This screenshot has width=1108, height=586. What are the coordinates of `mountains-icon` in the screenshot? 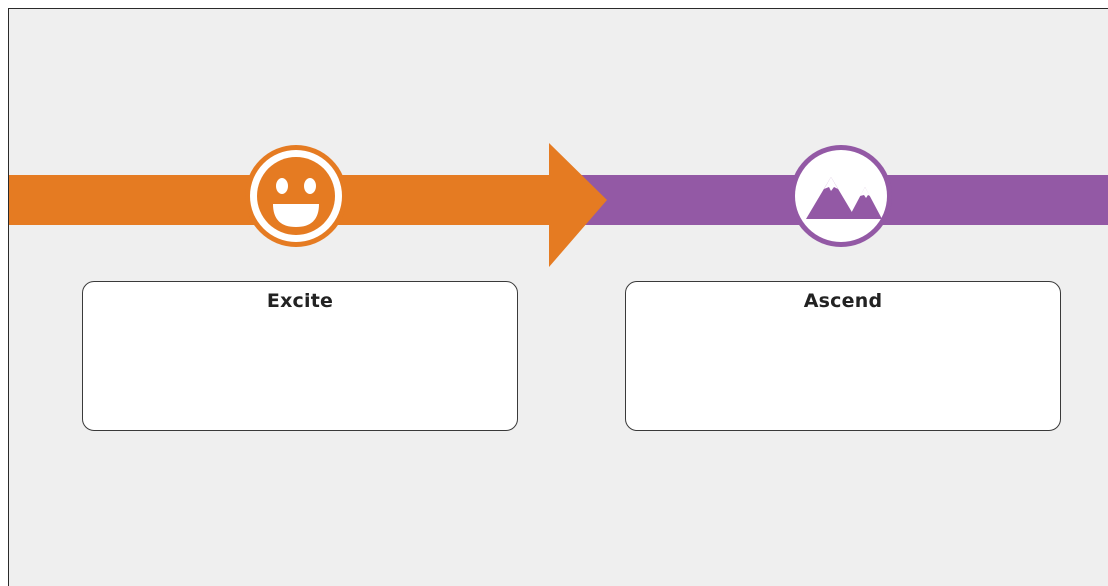 It's located at (841, 196).